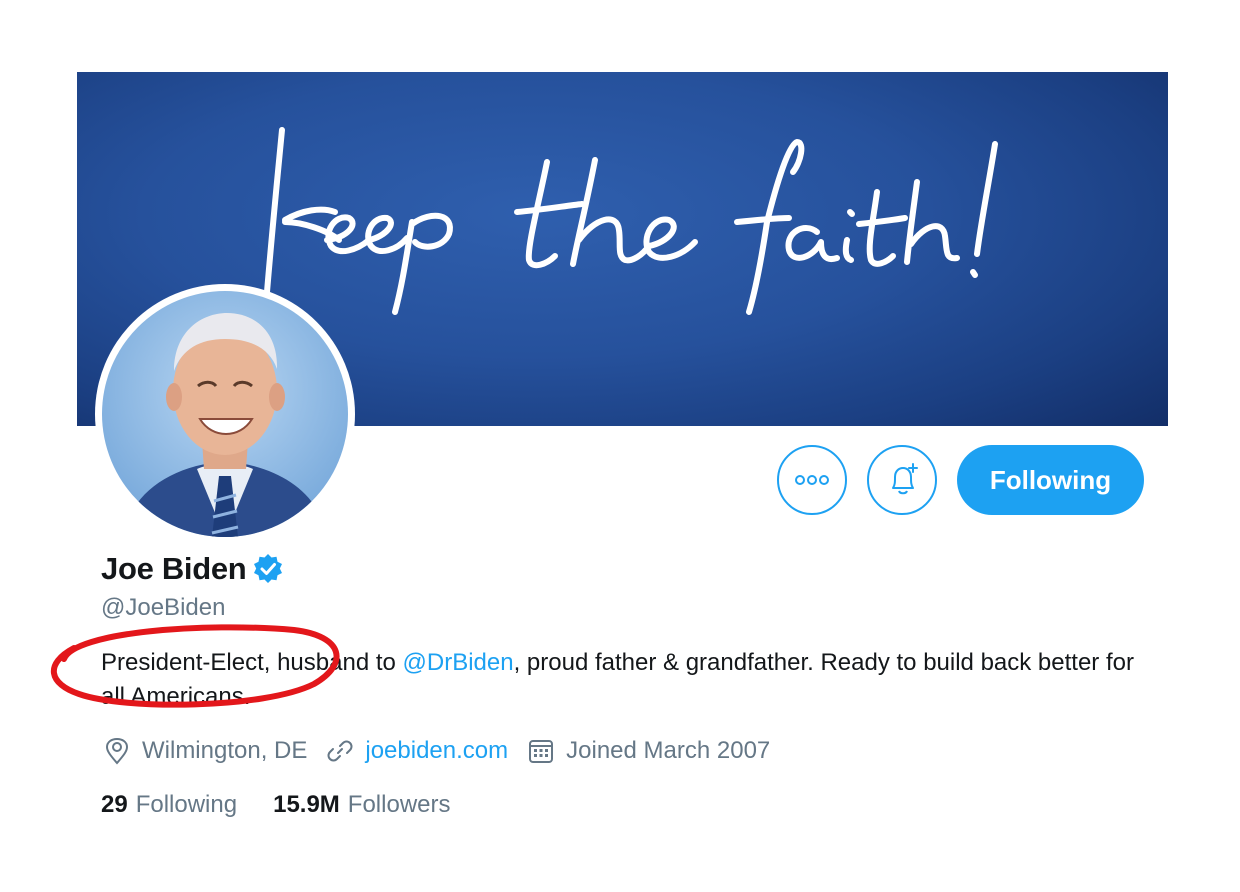  Describe the element at coordinates (174, 568) in the screenshot. I see `profile-name: Joe Biden` at that location.